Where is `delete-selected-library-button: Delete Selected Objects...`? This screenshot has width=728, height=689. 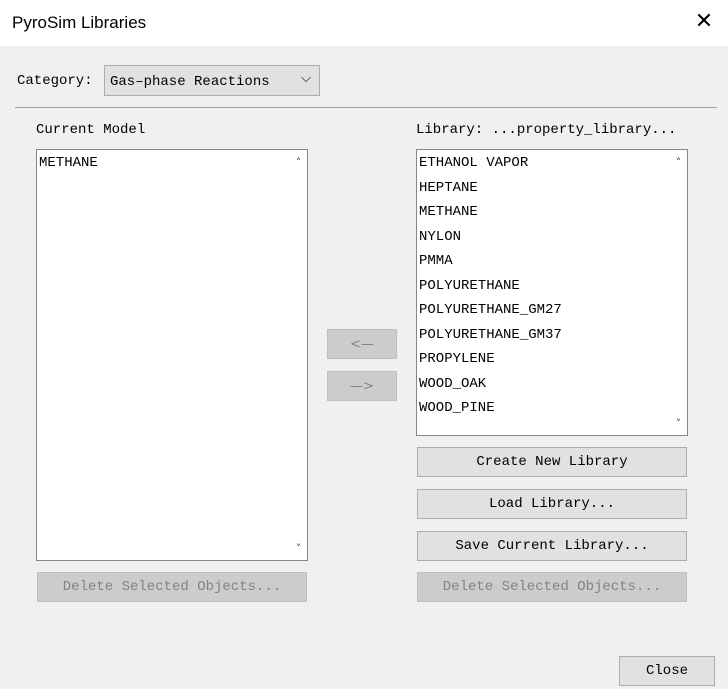 delete-selected-library-button: Delete Selected Objects... is located at coordinates (552, 587).